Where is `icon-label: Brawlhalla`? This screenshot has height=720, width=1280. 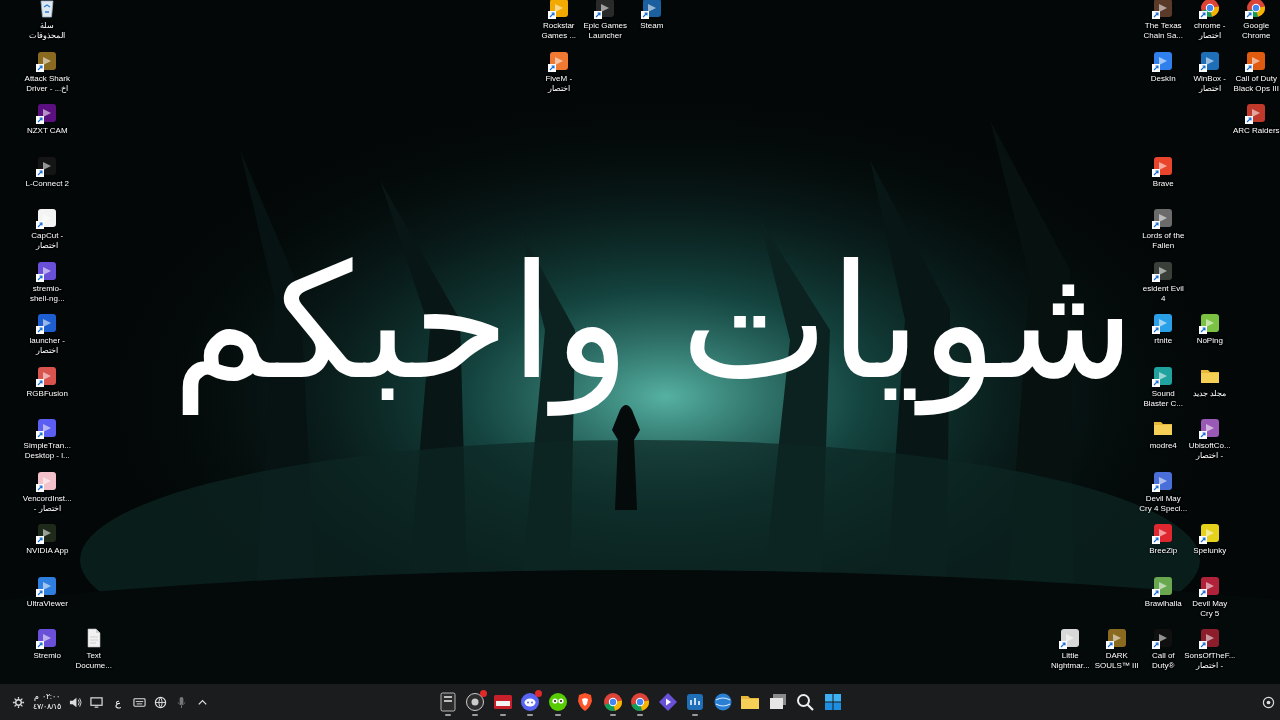
icon-label: Brawlhalla is located at coordinates (1163, 603).